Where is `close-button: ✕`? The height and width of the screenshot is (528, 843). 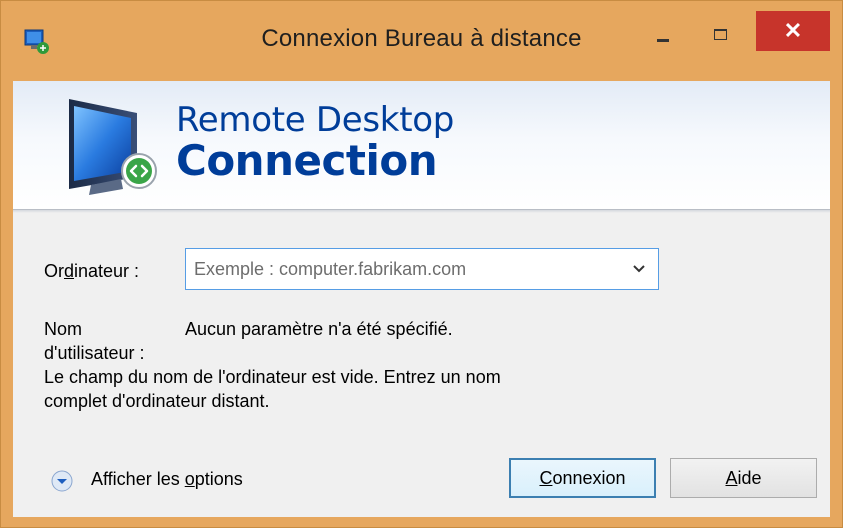 close-button: ✕ is located at coordinates (793, 31).